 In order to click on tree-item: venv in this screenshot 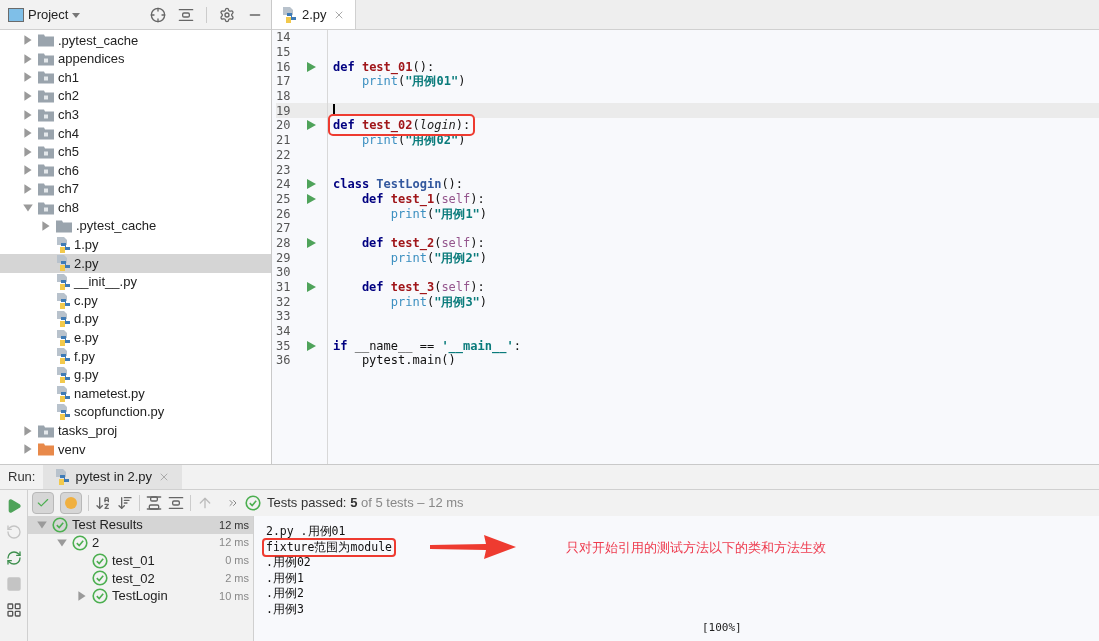, I will do `click(135, 449)`.